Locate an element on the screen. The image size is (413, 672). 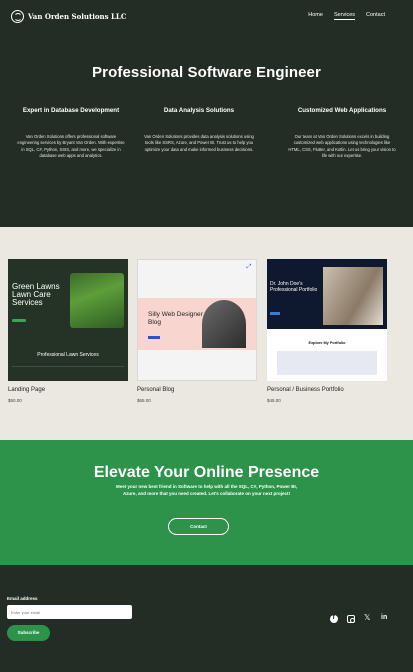
expand-icon: ⤢ is located at coordinates (249, 267).